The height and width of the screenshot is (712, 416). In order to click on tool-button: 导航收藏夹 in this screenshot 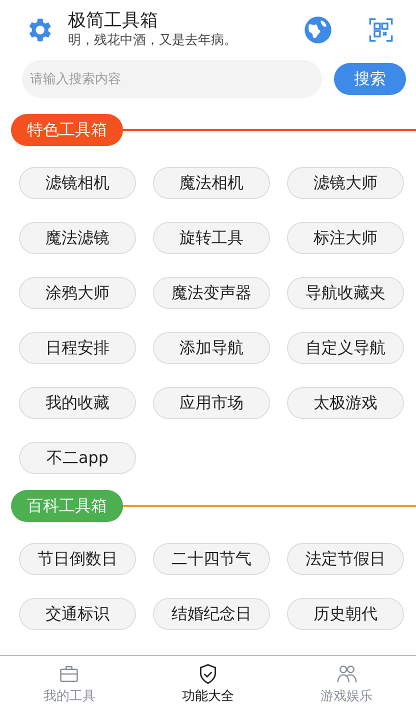, I will do `click(345, 293)`.